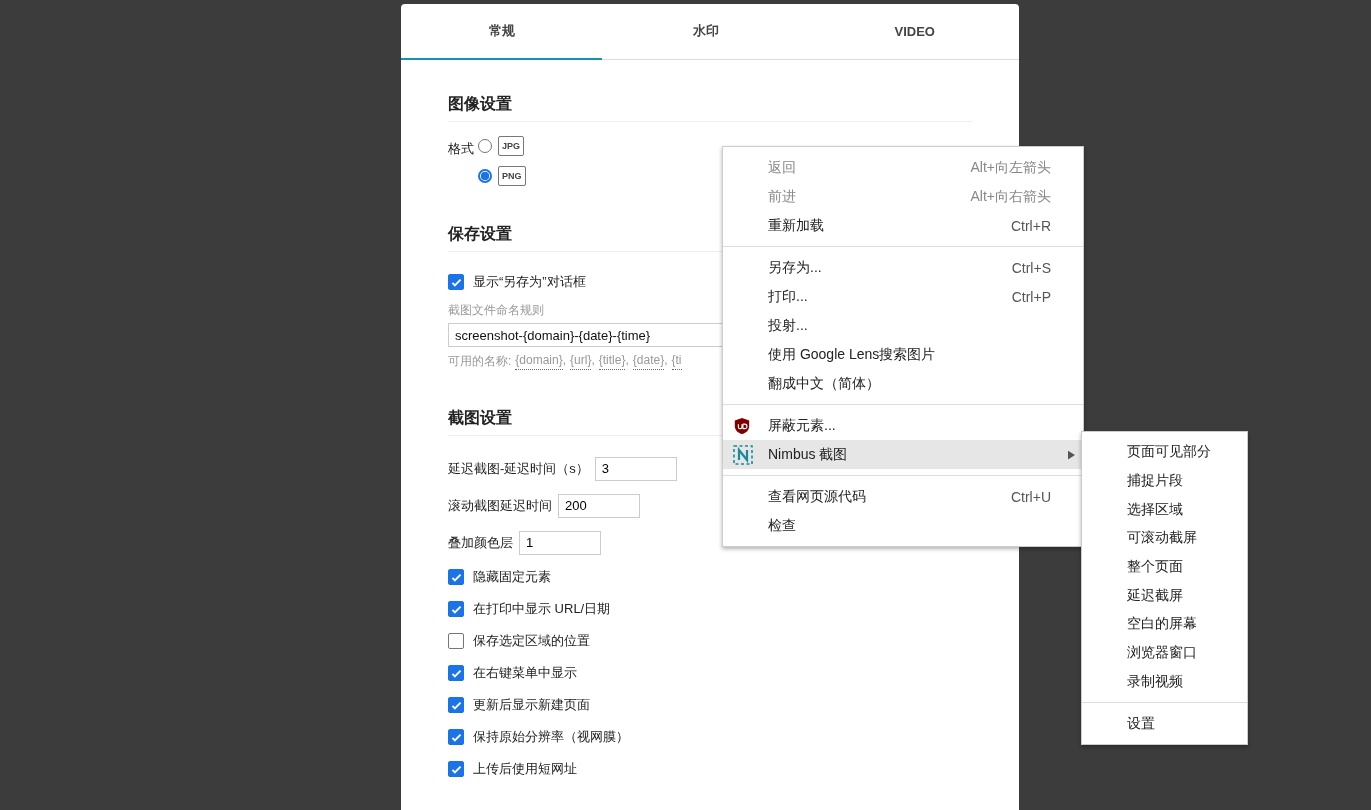  I want to click on menu-item: 可滚动截屏, so click(1164, 538).